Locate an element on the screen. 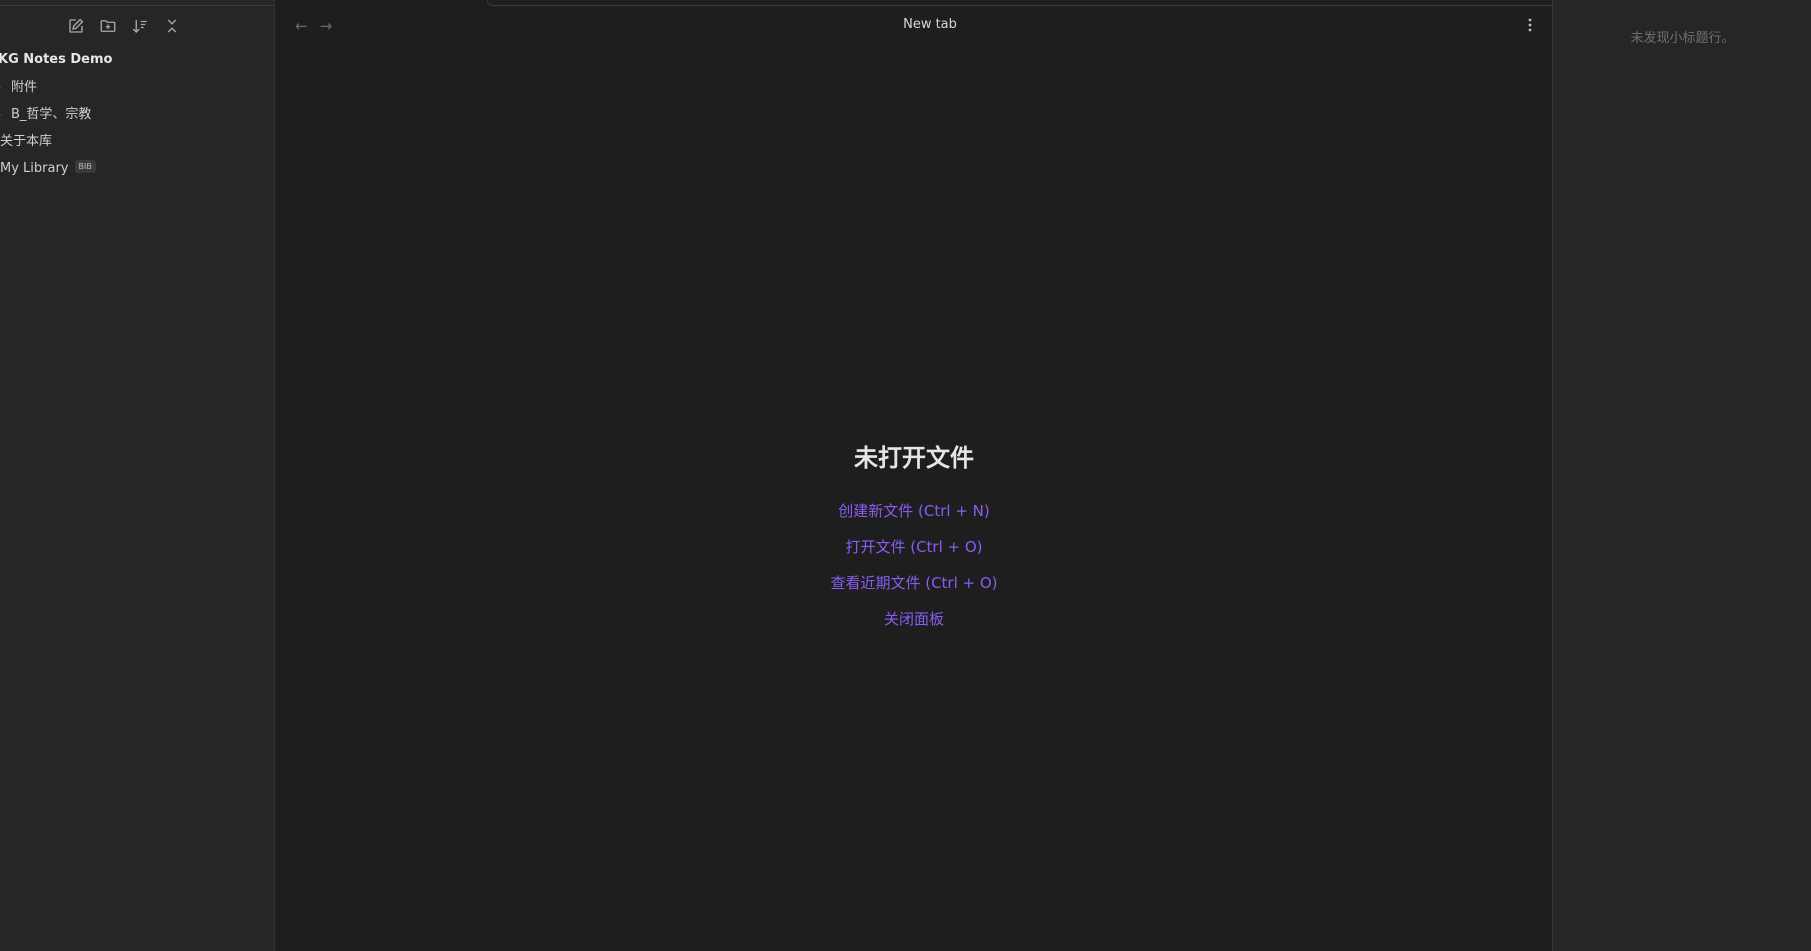 The height and width of the screenshot is (951, 1811). more-vertical-icon is located at coordinates (1530, 25).